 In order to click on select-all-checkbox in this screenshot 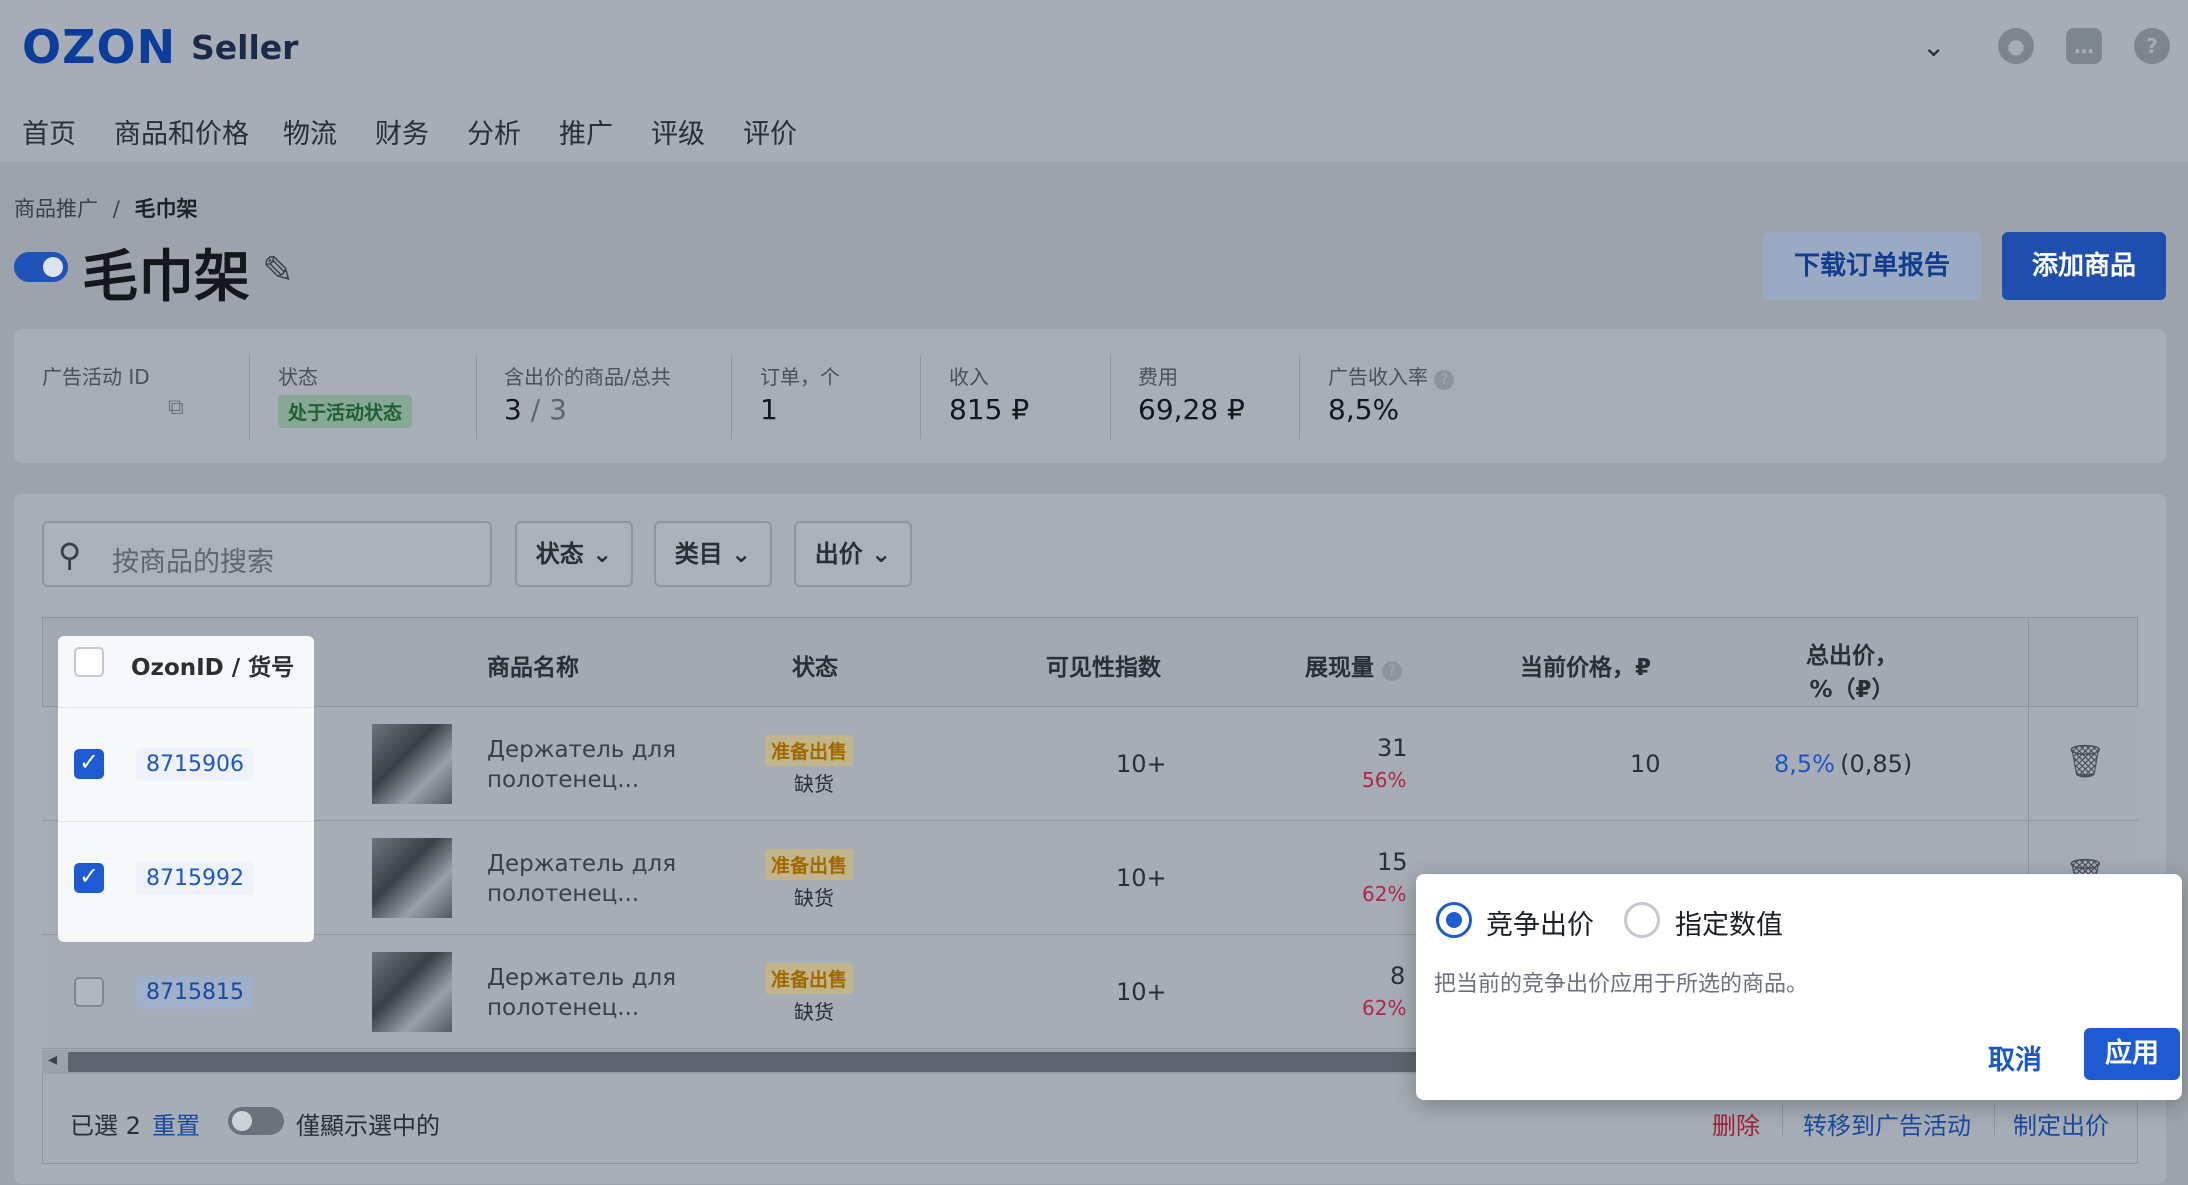, I will do `click(89, 662)`.